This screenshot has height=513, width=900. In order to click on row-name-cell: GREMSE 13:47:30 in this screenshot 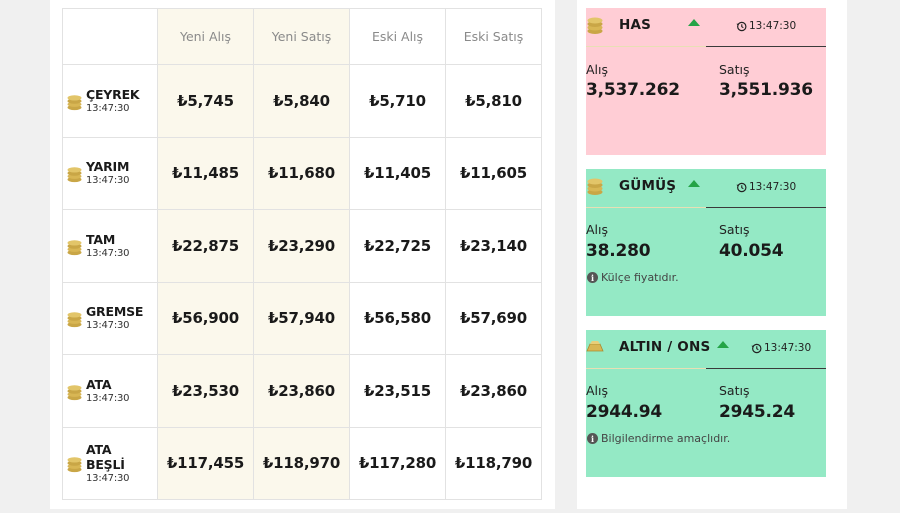, I will do `click(110, 318)`.